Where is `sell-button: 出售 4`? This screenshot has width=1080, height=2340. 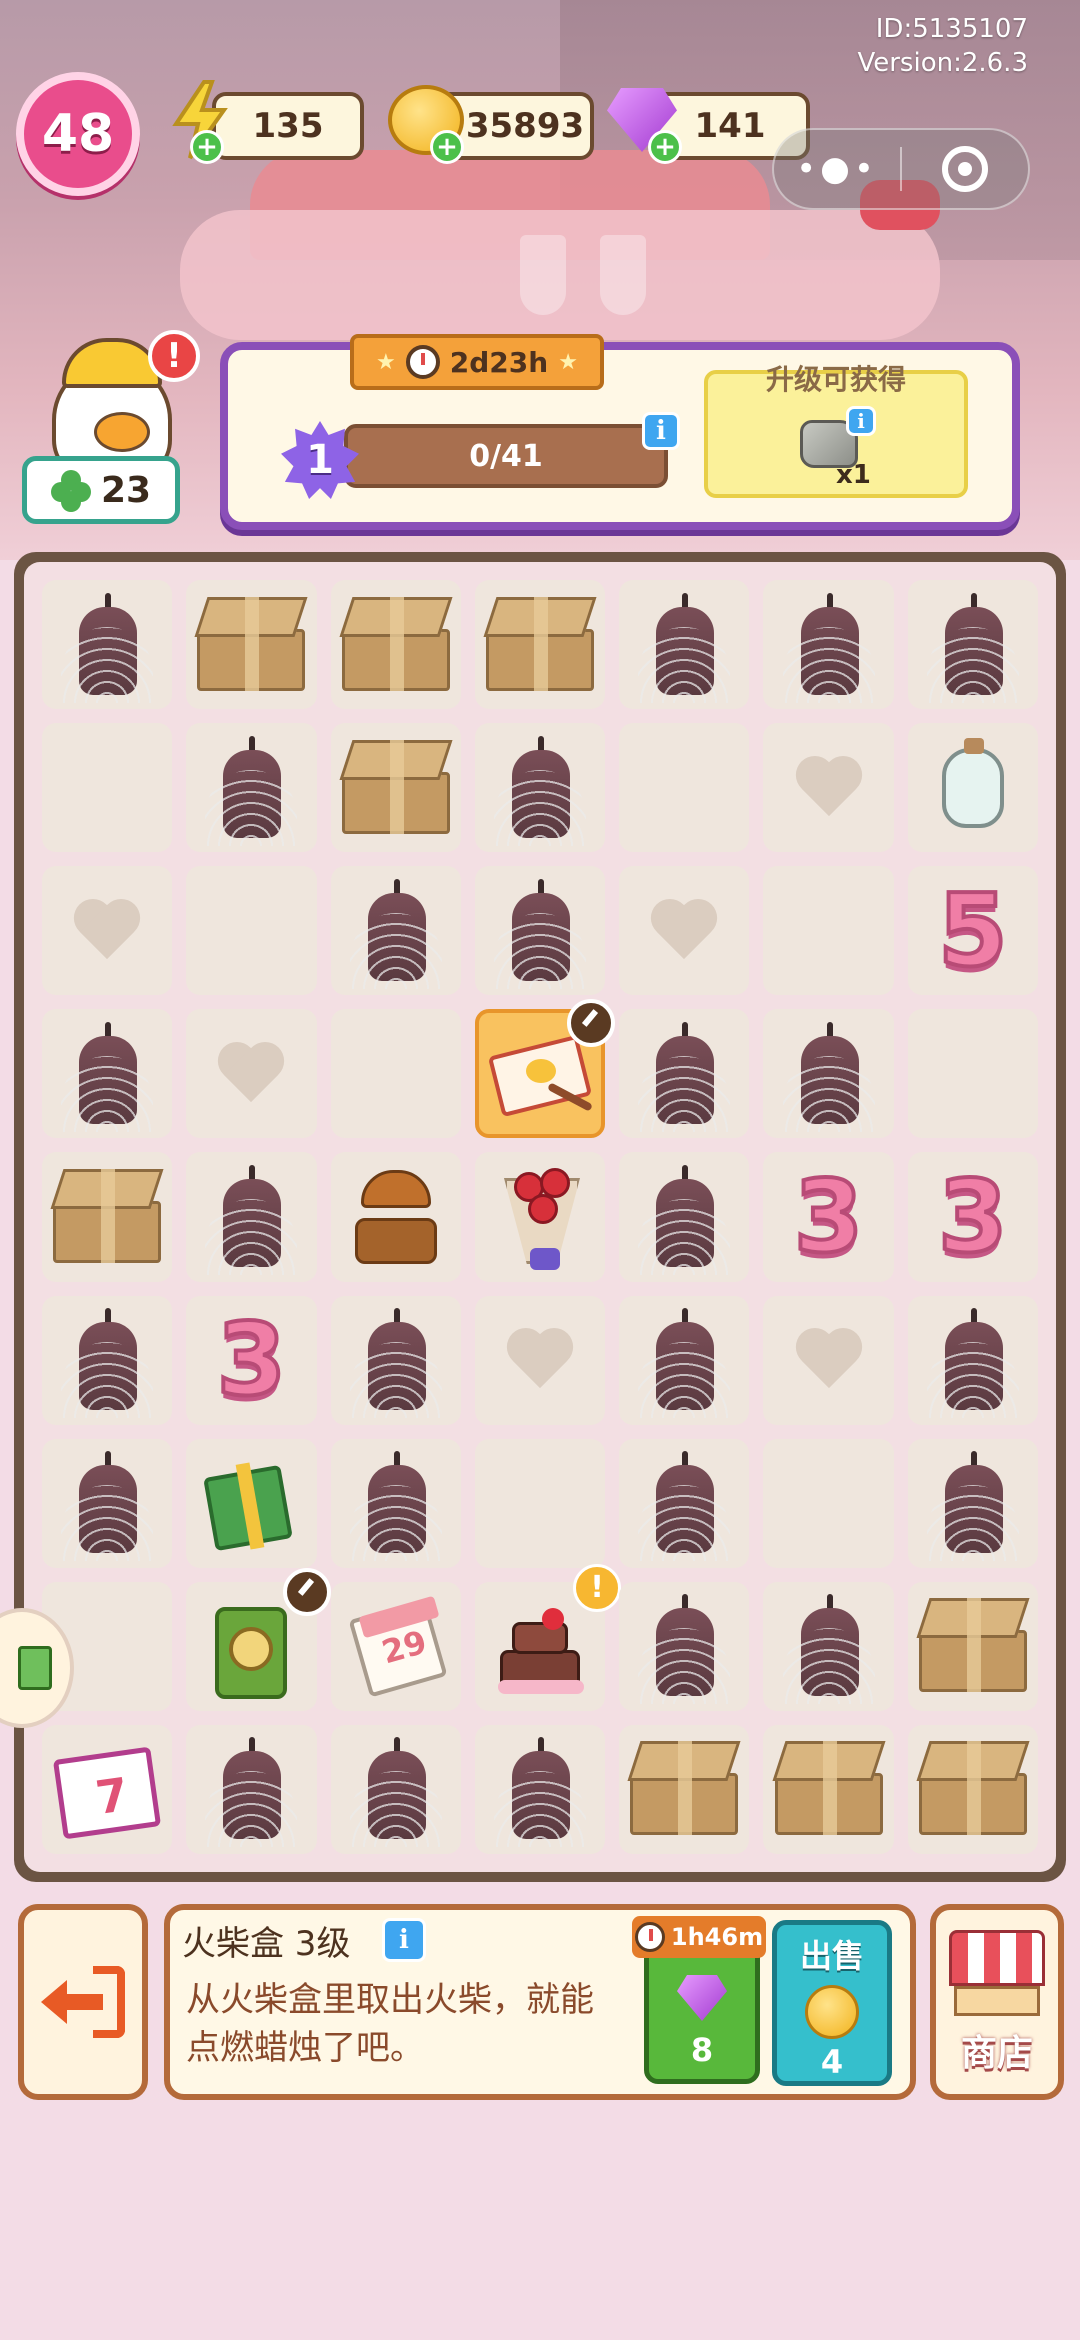
sell-button: 出售 4 is located at coordinates (832, 2003).